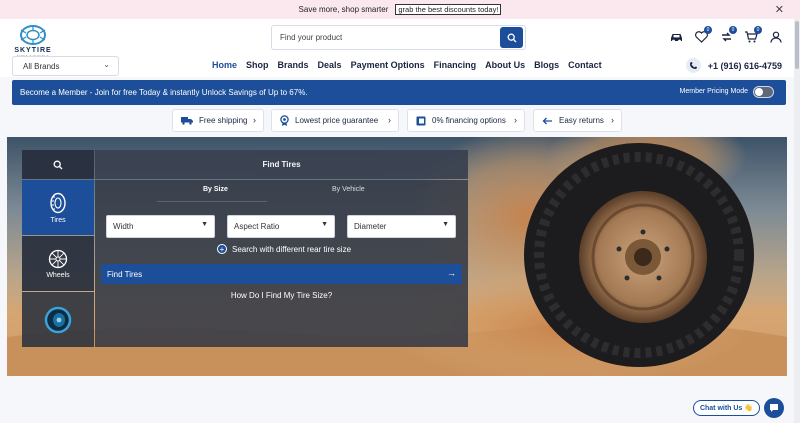  What do you see at coordinates (451, 273) in the screenshot?
I see `arrow-right-icon: →` at bounding box center [451, 273].